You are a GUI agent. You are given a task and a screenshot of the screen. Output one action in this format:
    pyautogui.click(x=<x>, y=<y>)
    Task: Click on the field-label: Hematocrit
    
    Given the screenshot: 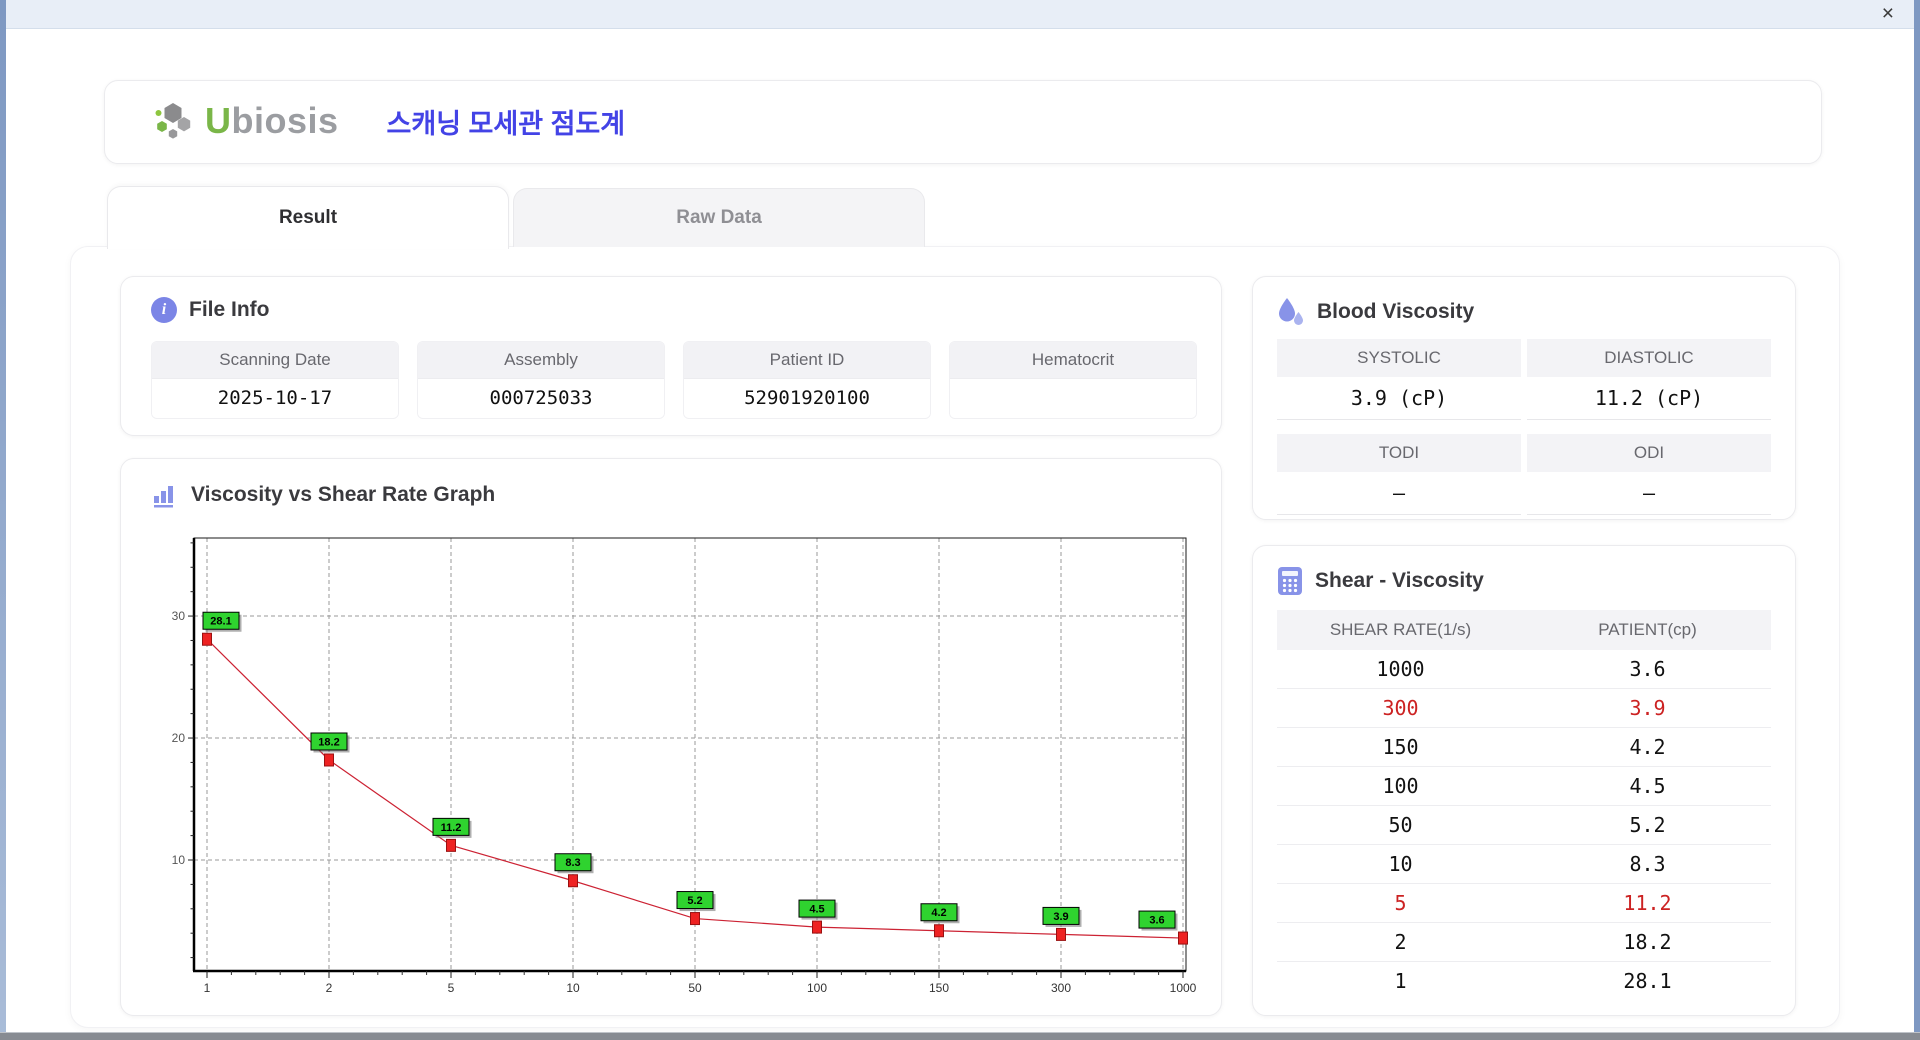 What is the action you would take?
    pyautogui.click(x=1073, y=360)
    